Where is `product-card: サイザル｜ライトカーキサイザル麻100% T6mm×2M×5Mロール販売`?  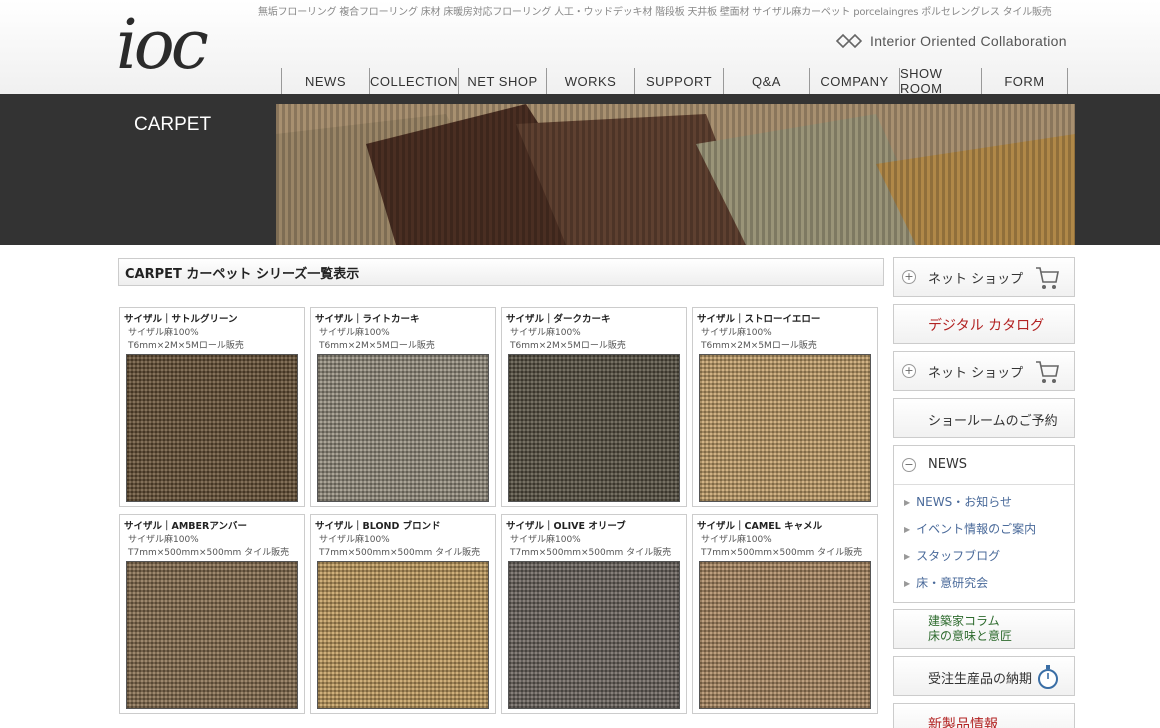 product-card: サイザル｜ライトカーキサイザル麻100% T6mm×2M×5Mロール販売 is located at coordinates (403, 407).